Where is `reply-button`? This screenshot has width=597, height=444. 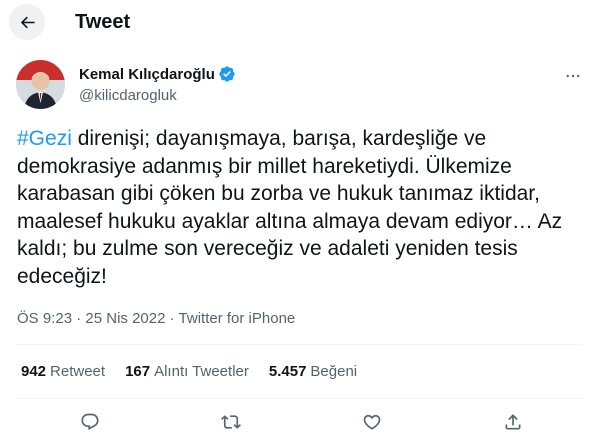
reply-button is located at coordinates (90, 422).